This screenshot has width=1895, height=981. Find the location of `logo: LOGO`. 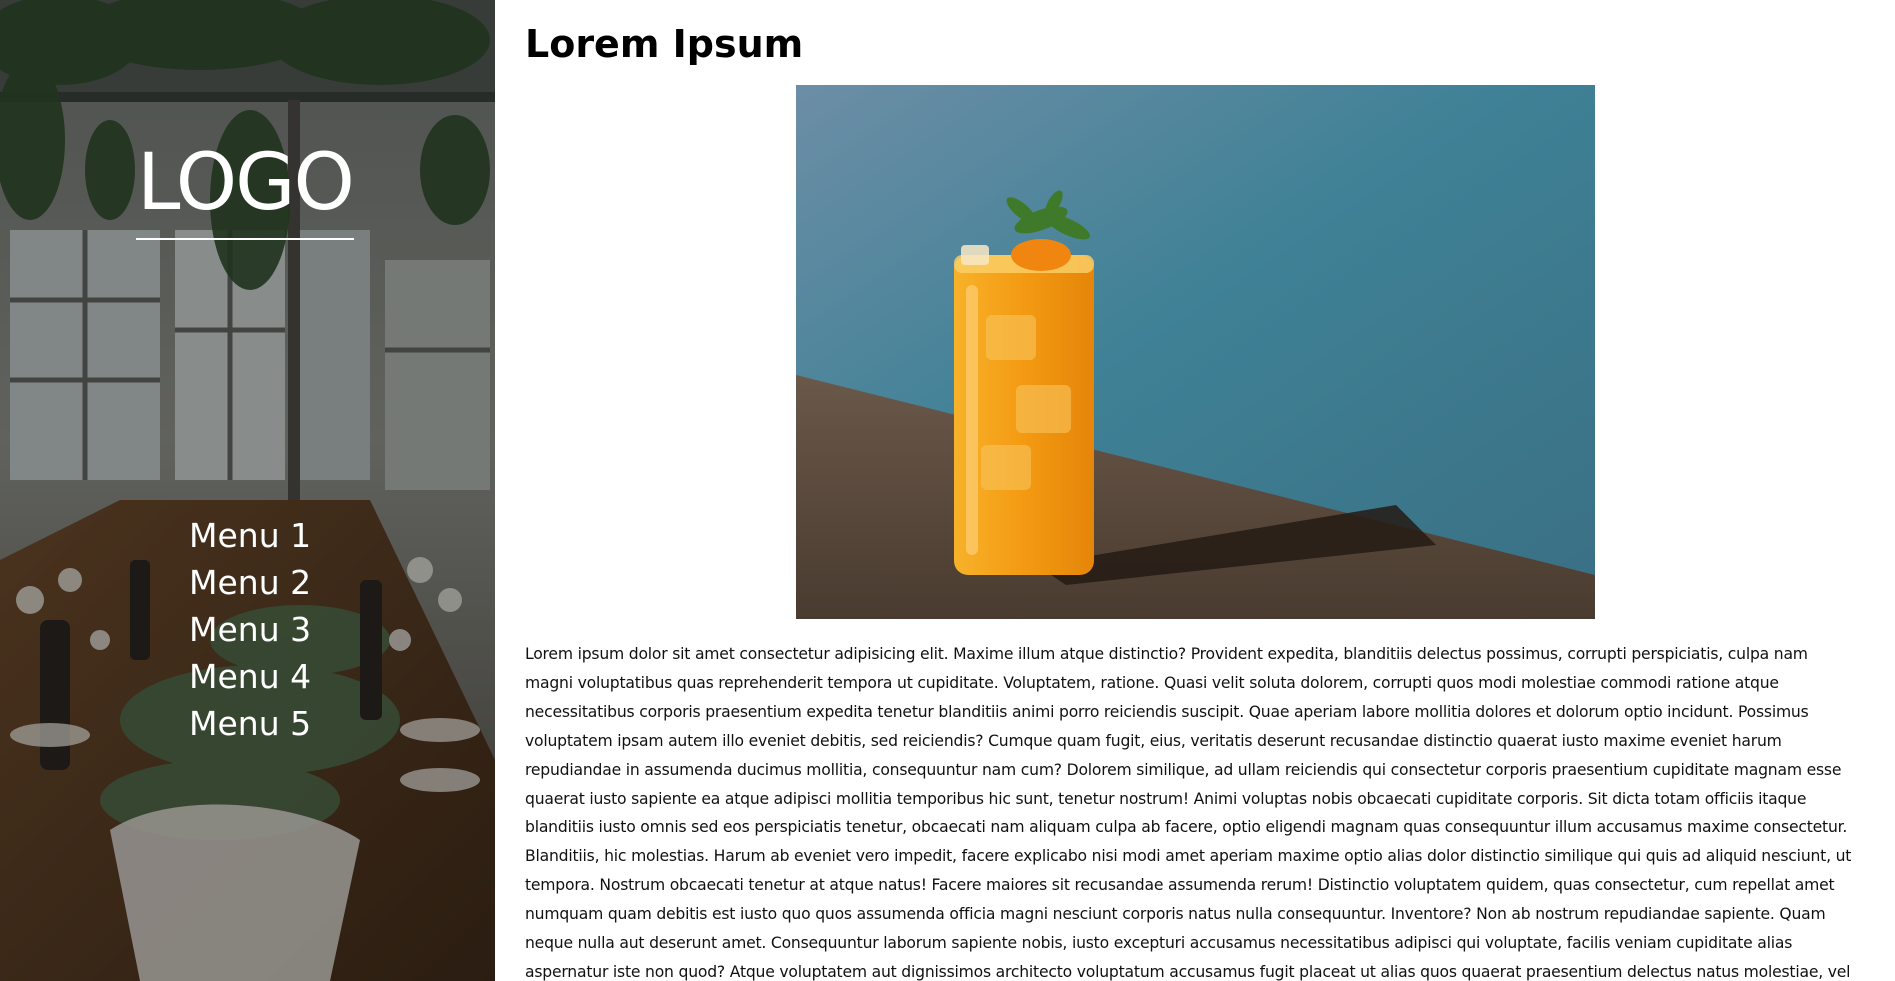

logo: LOGO is located at coordinates (245, 189).